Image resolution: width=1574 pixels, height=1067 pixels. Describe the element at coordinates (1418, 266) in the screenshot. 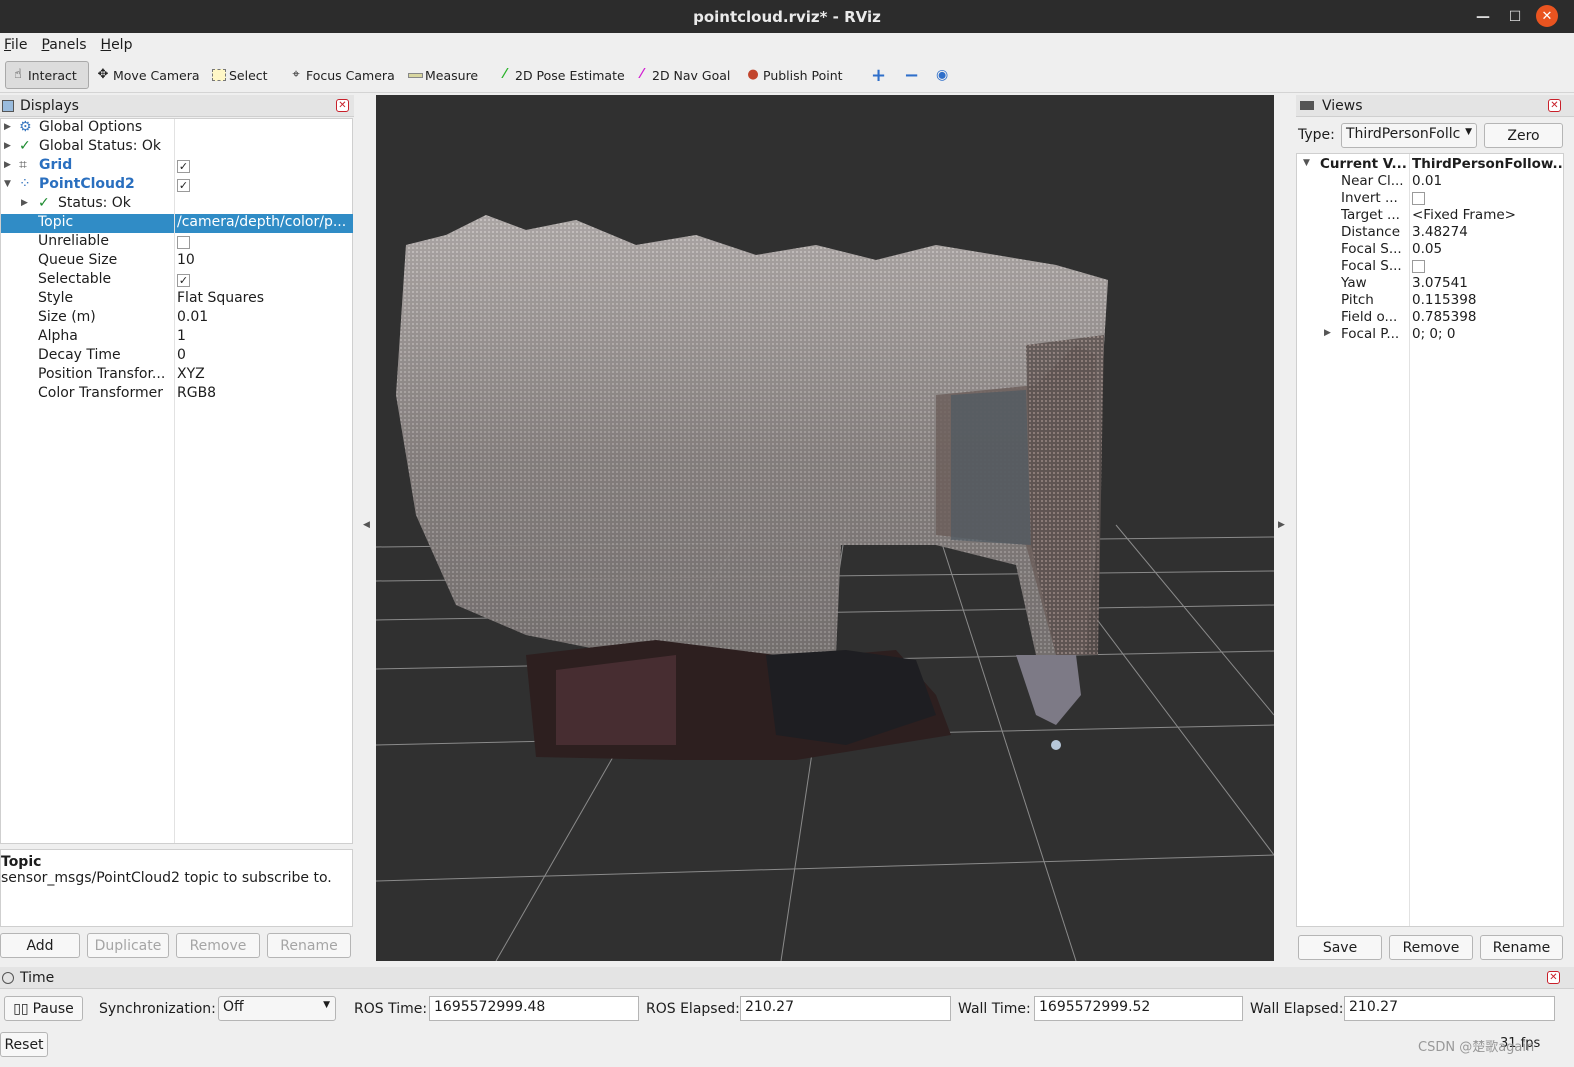

I see `focal-shape-checkbox` at that location.